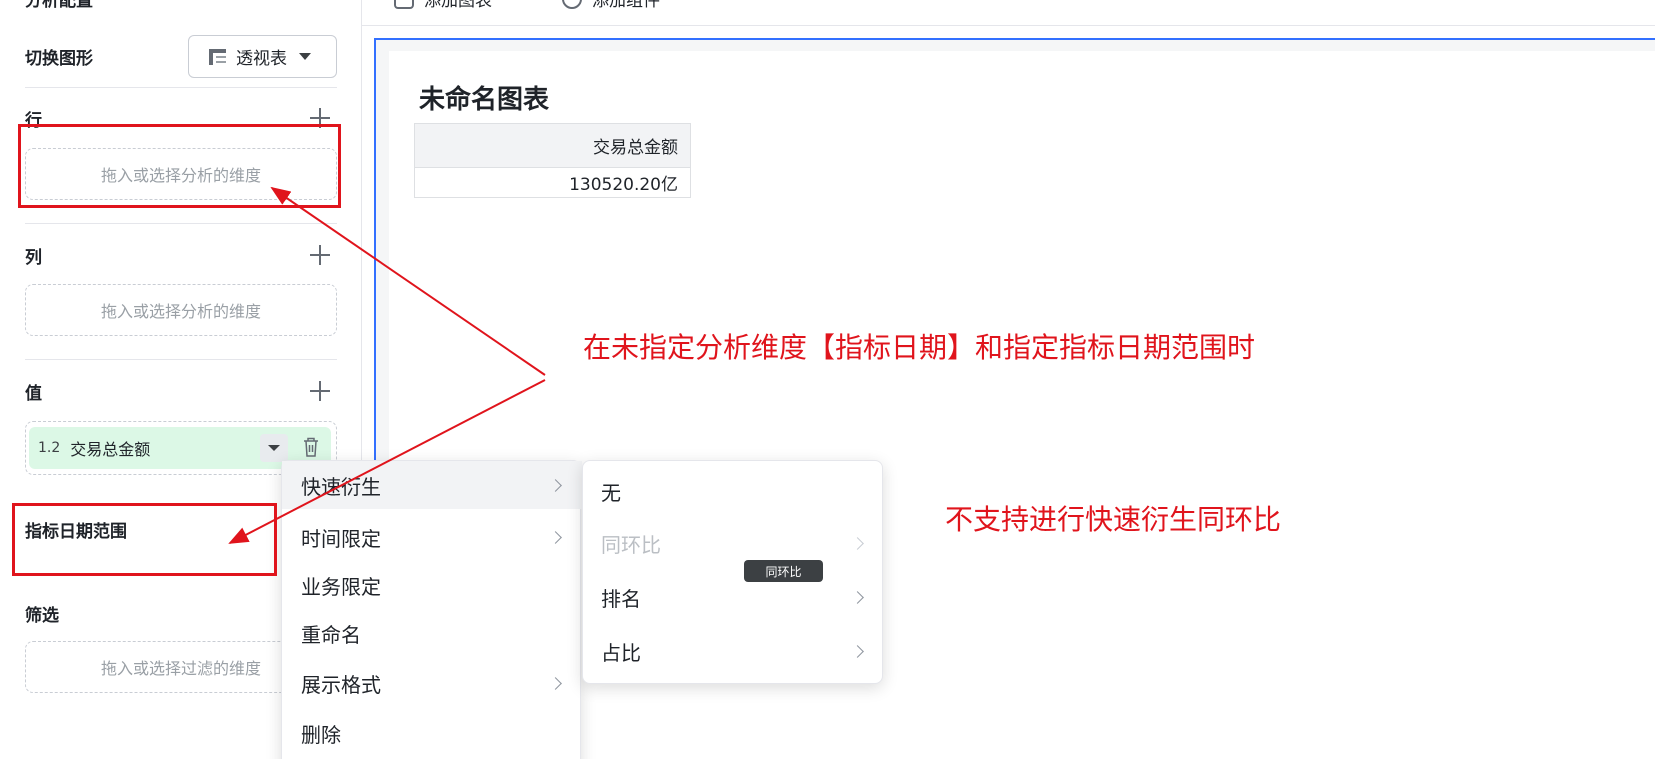  I want to click on panel-title: 分析配置, so click(59, 5).